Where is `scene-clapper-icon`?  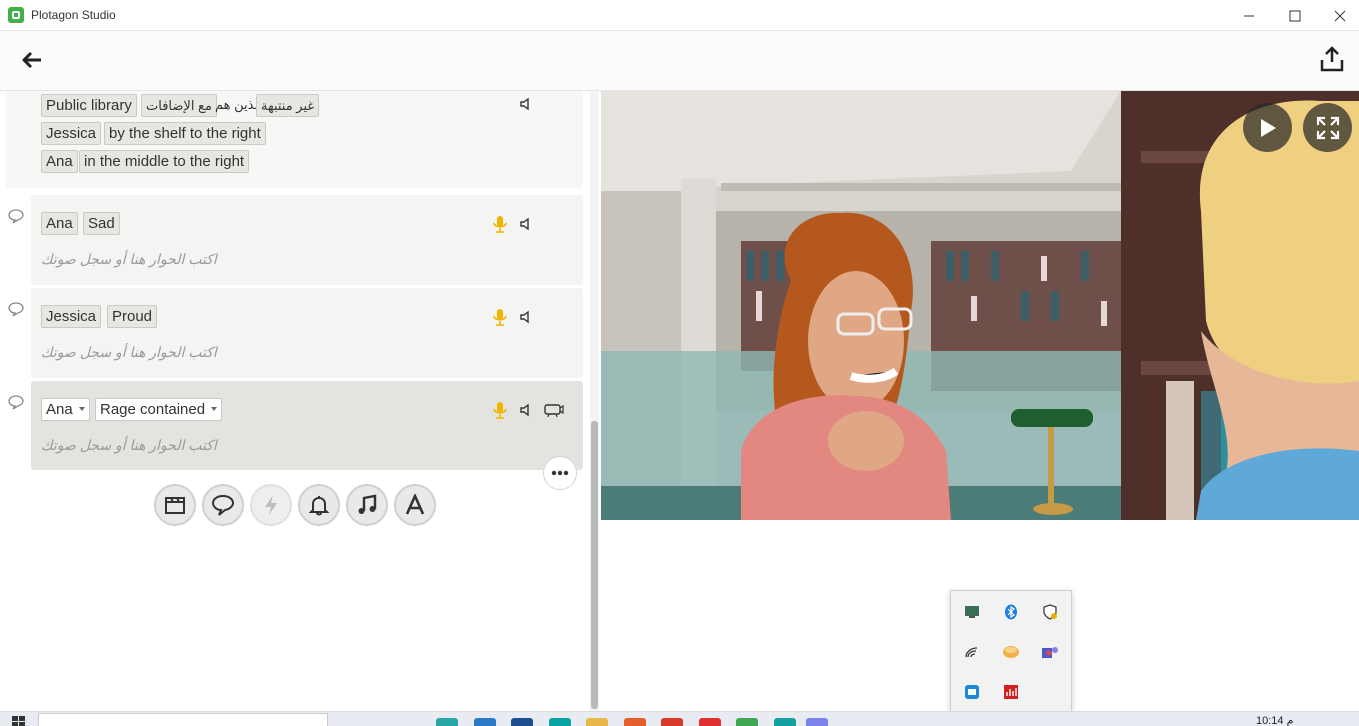 scene-clapper-icon is located at coordinates (175, 505).